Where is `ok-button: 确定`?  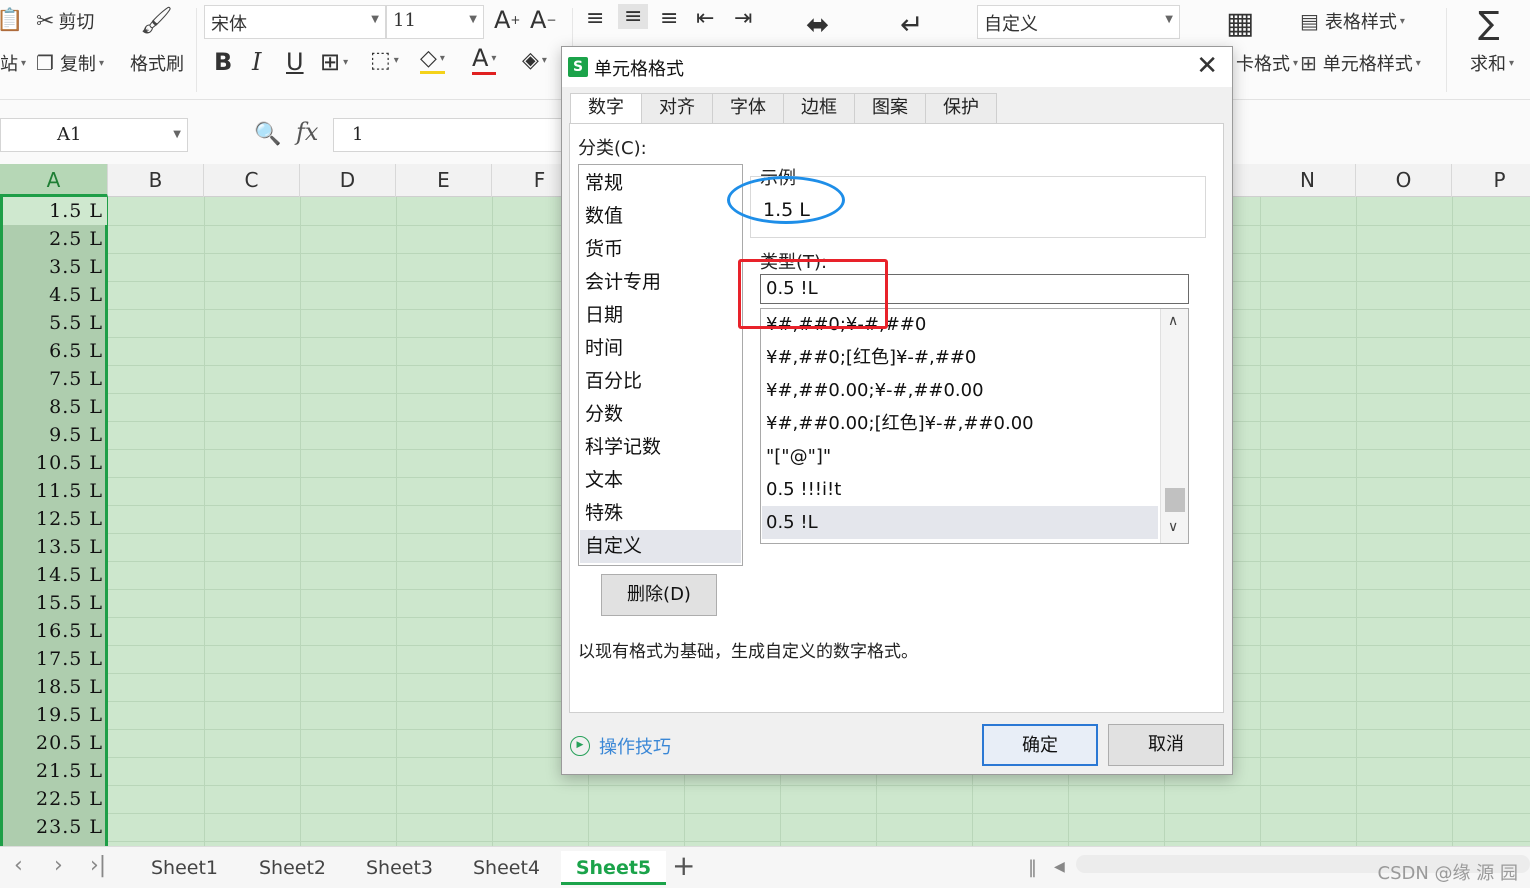
ok-button: 确定 is located at coordinates (1040, 745).